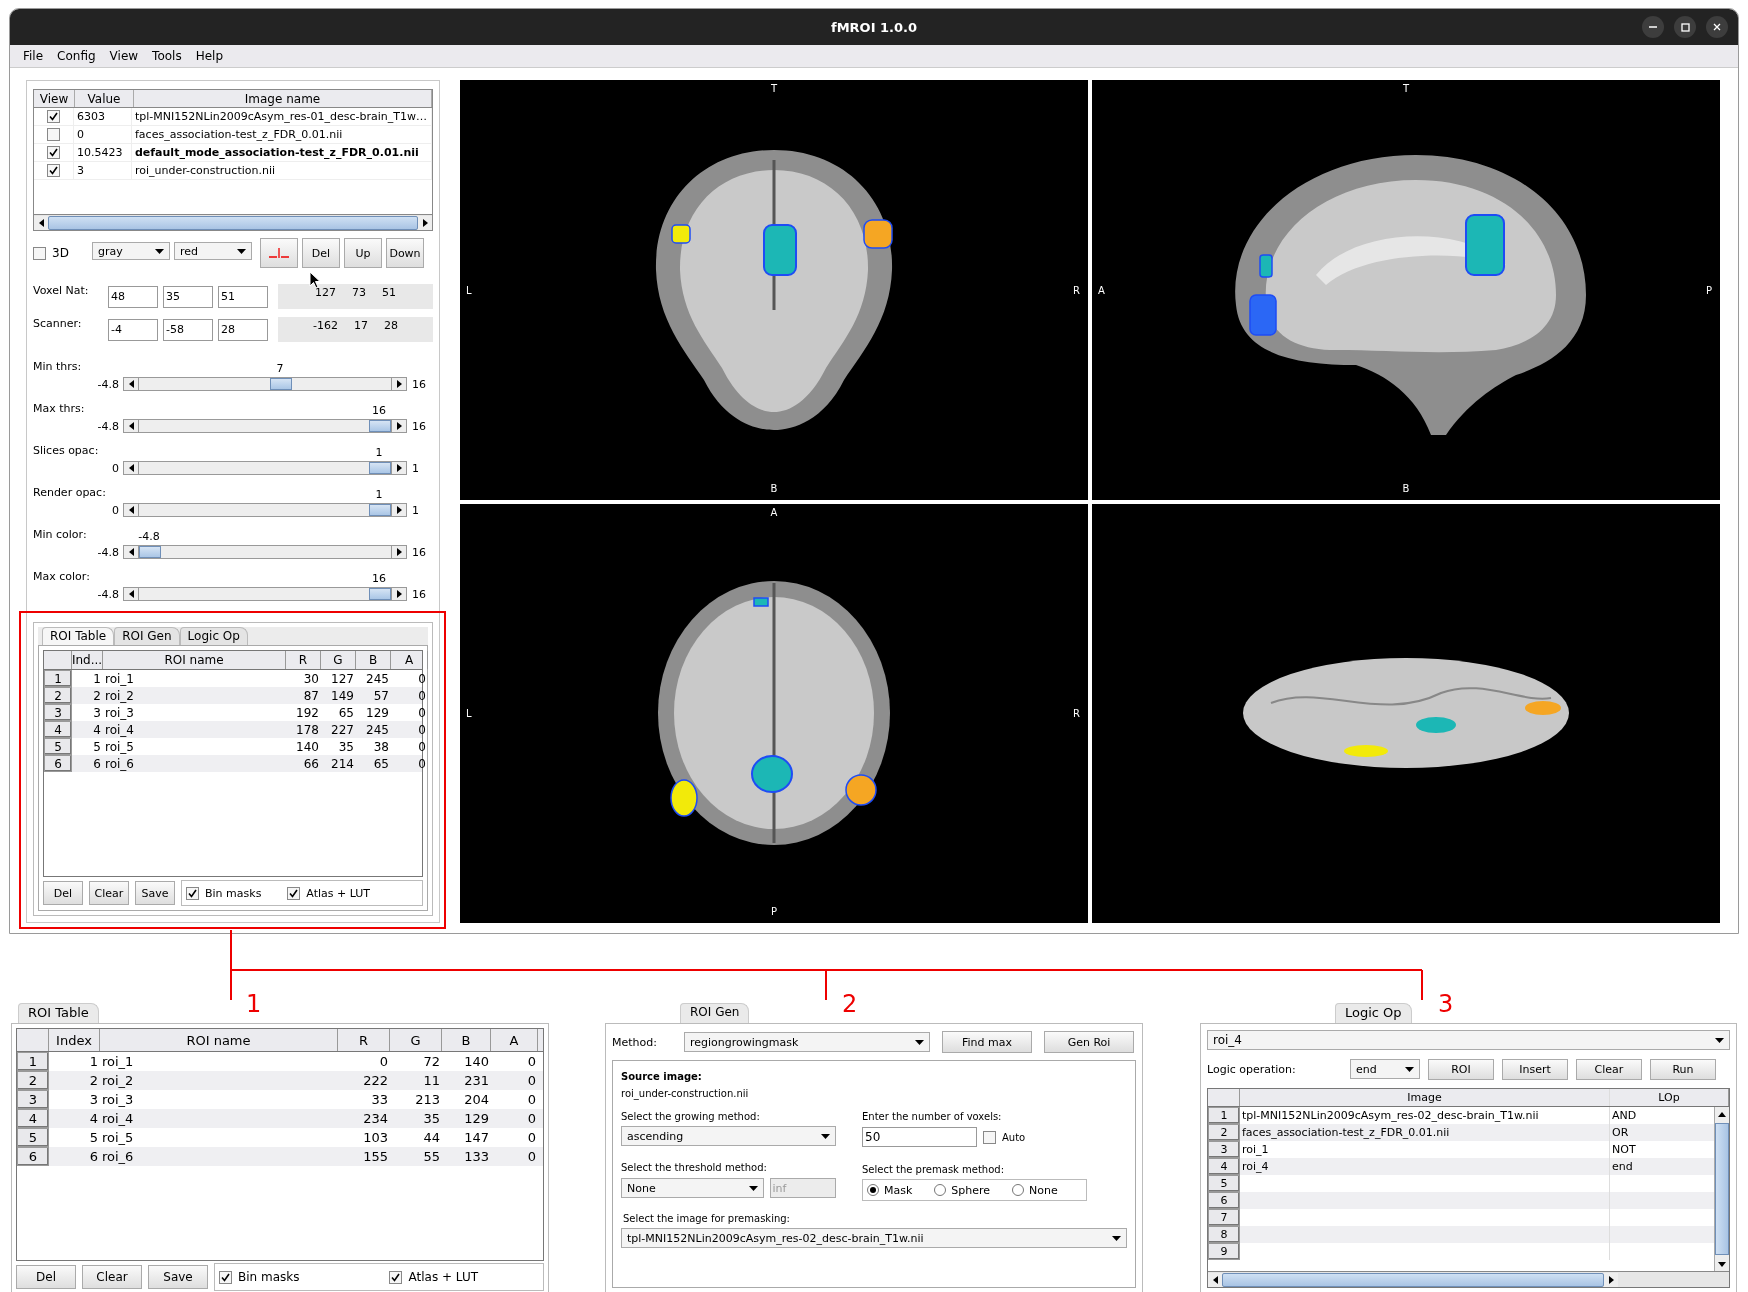  Describe the element at coordinates (405, 253) in the screenshot. I see `panel-button: Down` at that location.